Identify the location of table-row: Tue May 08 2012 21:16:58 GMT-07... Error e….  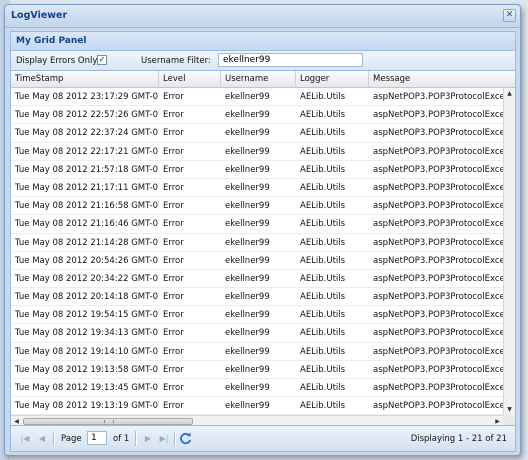
(257, 206).